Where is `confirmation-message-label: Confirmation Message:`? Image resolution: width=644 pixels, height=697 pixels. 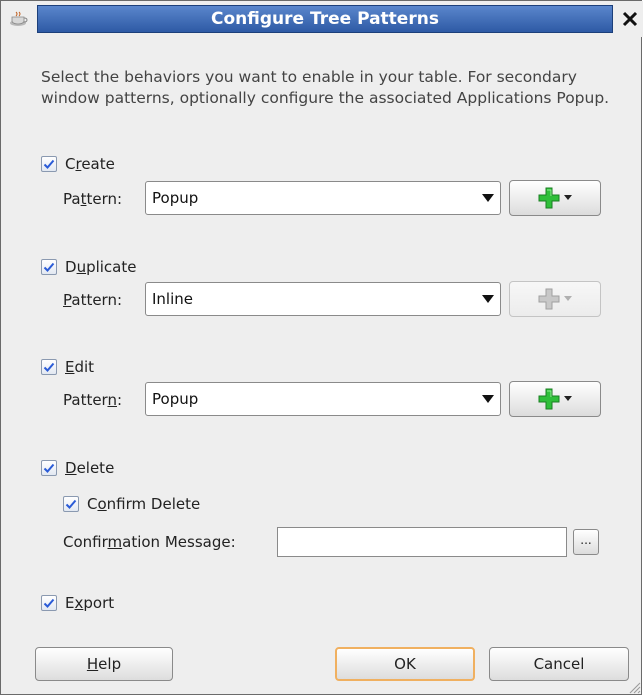 confirmation-message-label: Confirmation Message: is located at coordinates (149, 542).